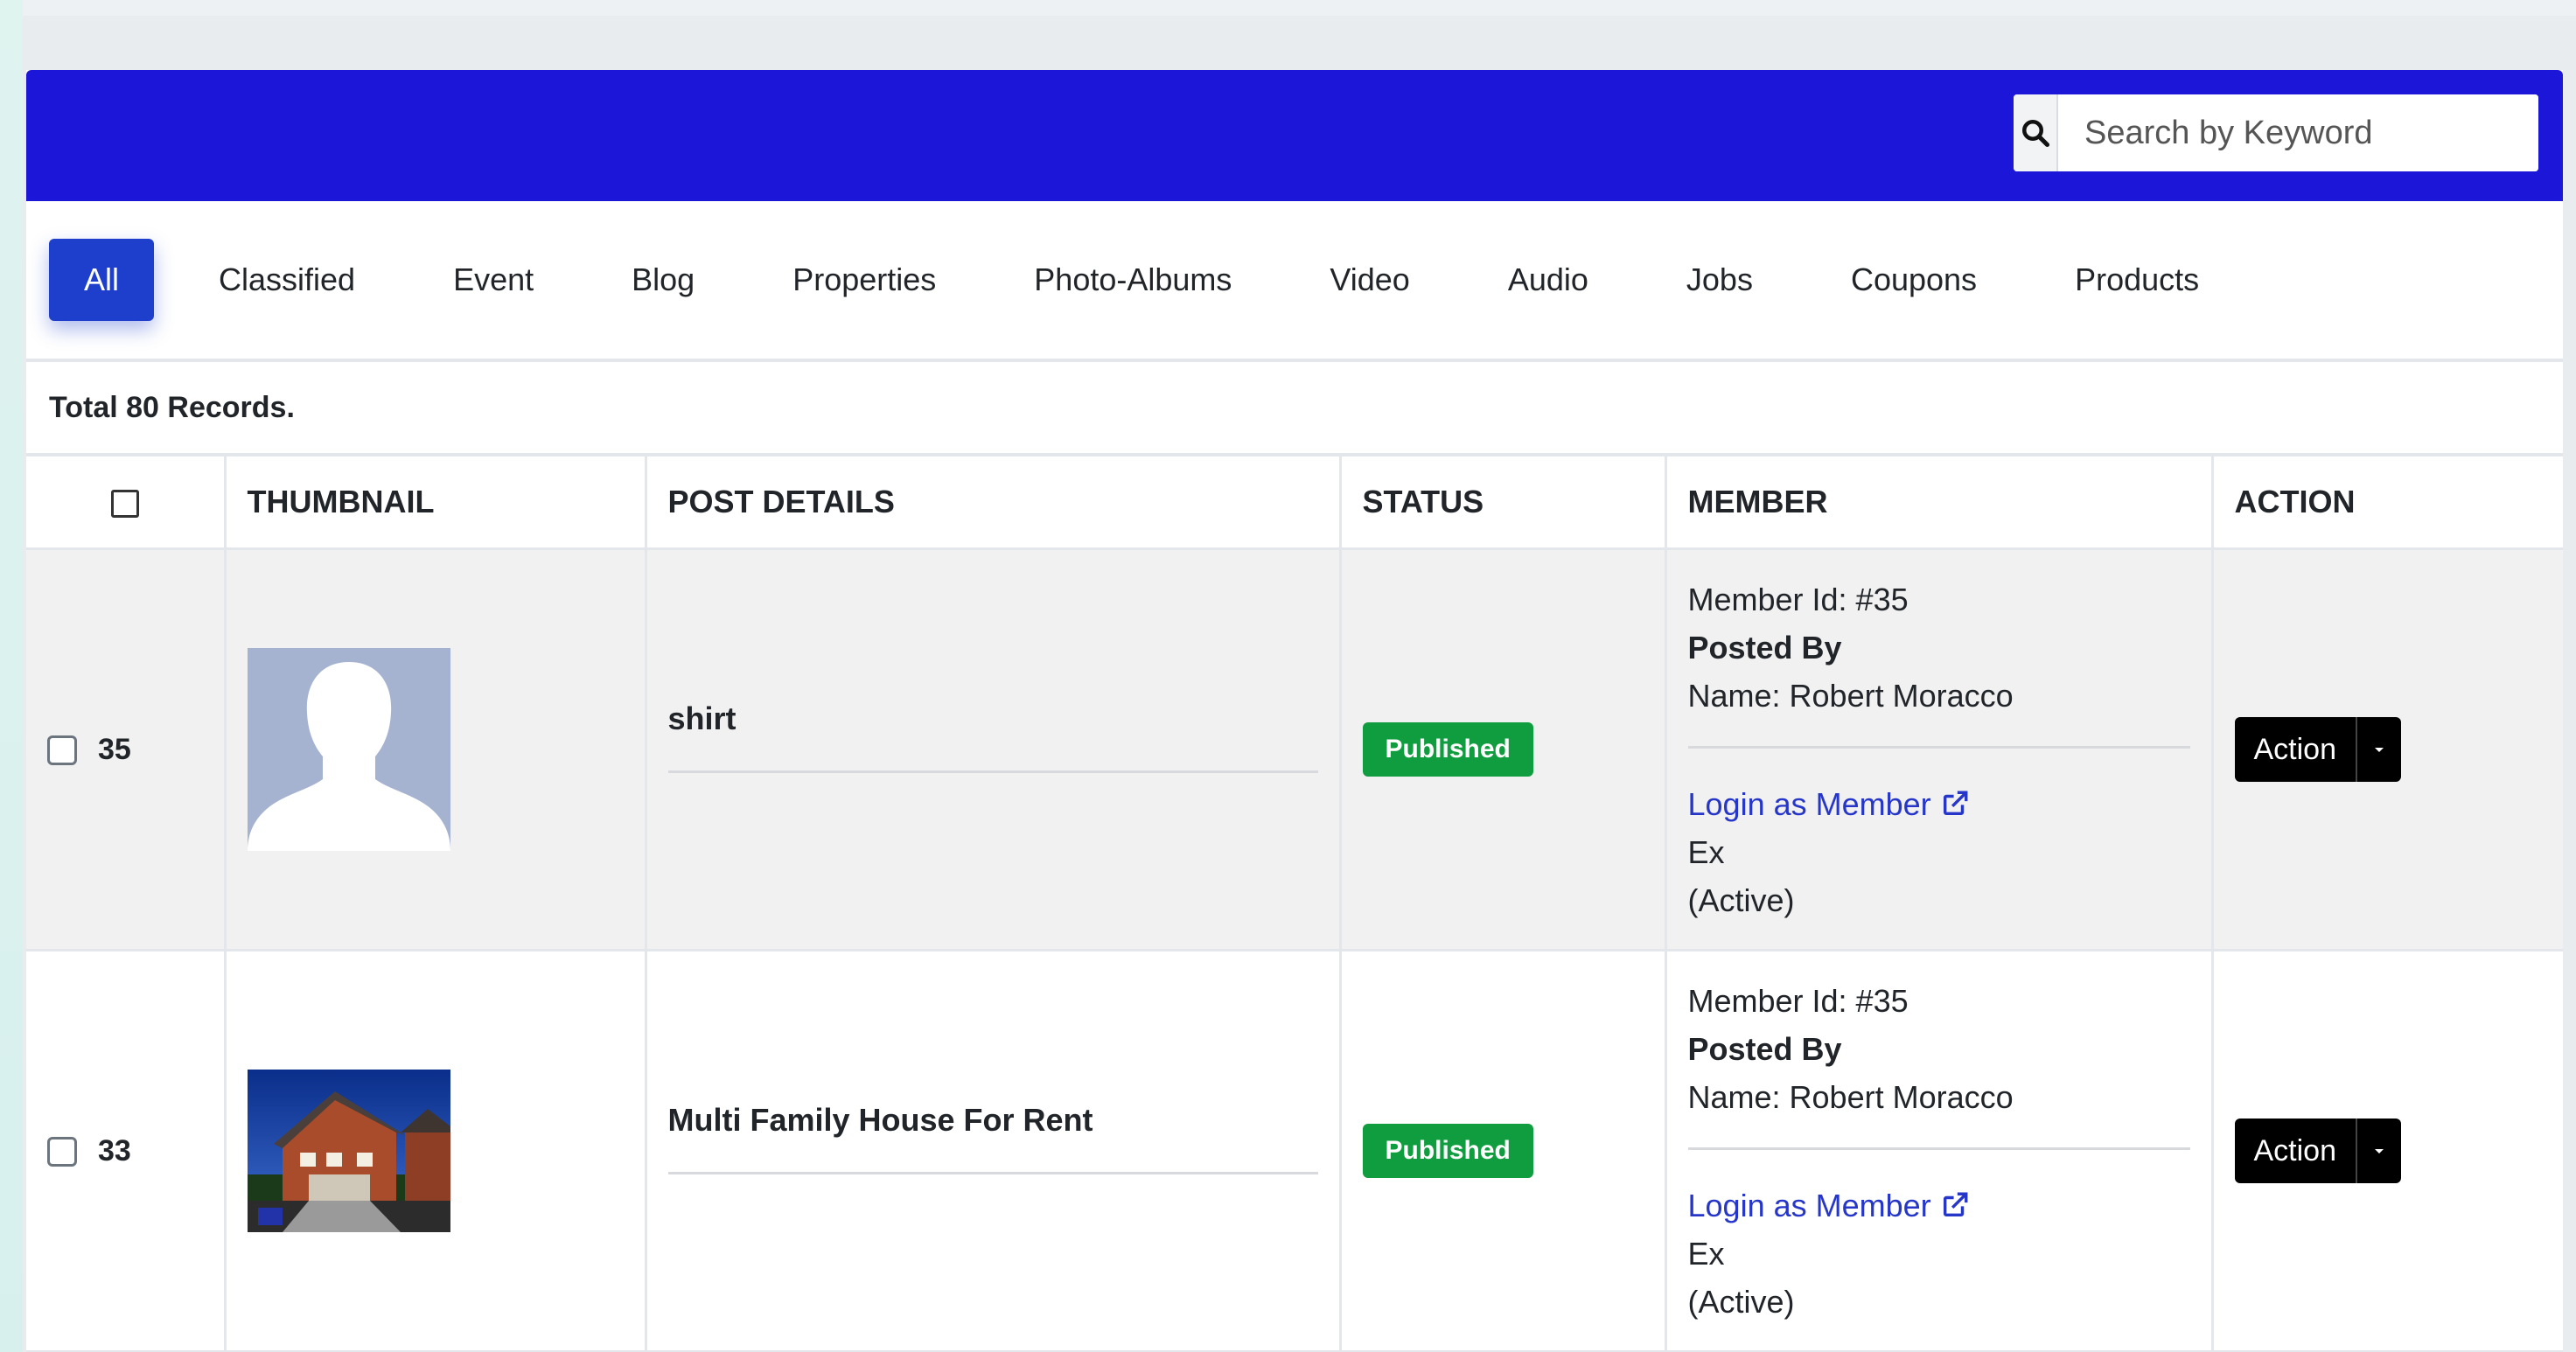 This screenshot has height=1352, width=2576. I want to click on post-details-cell: Multi Family House For Rent, so click(994, 1151).